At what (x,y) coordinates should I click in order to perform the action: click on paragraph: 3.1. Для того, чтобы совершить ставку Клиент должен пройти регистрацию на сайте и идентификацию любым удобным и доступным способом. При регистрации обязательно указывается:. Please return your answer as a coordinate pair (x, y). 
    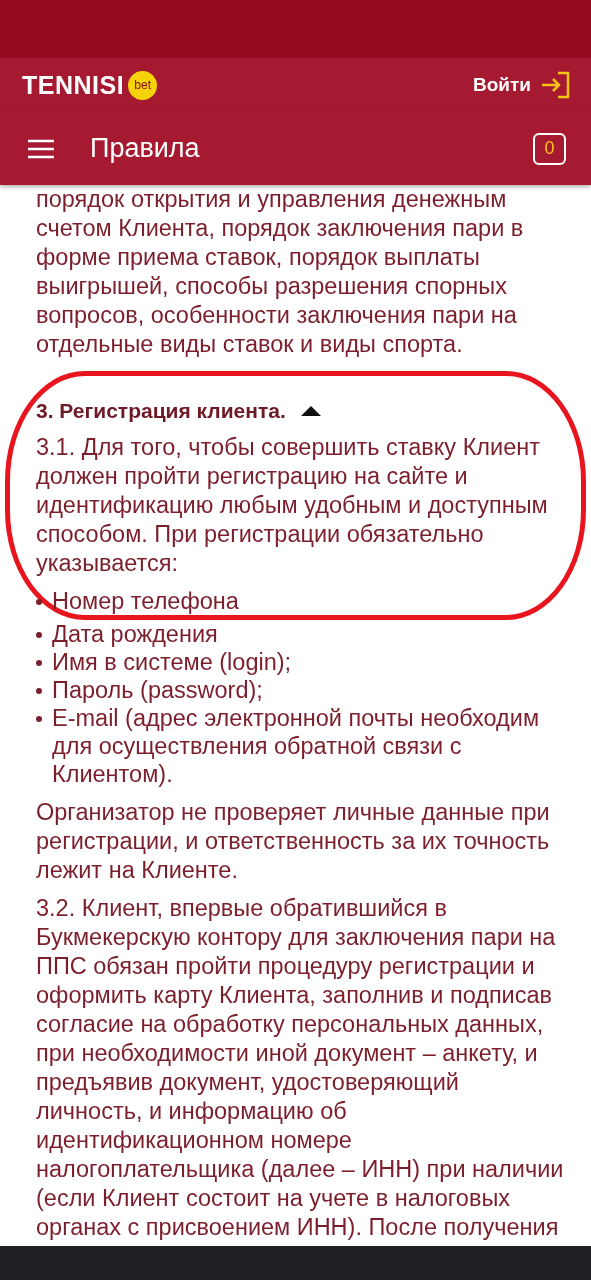
    Looking at the image, I should click on (292, 505).